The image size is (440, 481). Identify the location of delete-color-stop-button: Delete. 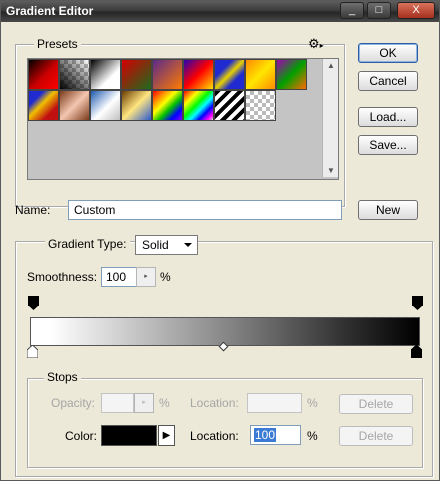
(376, 436).